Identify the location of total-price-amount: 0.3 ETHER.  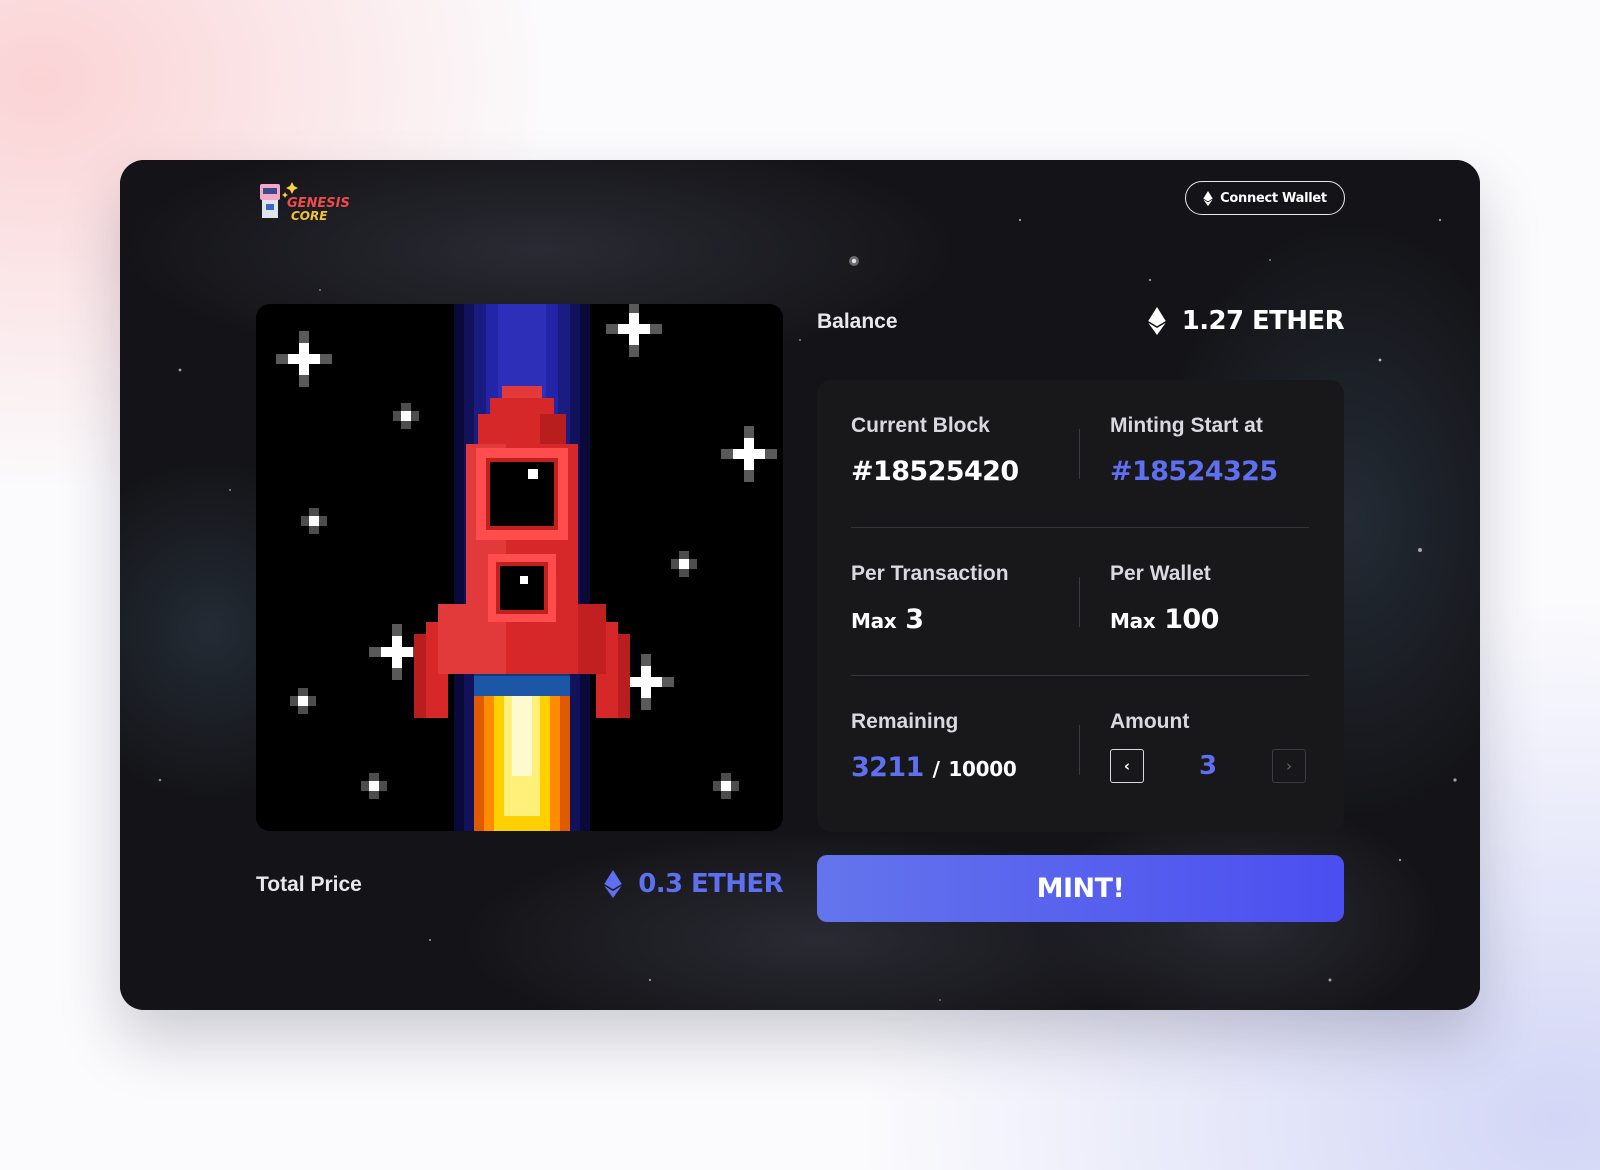
(710, 884).